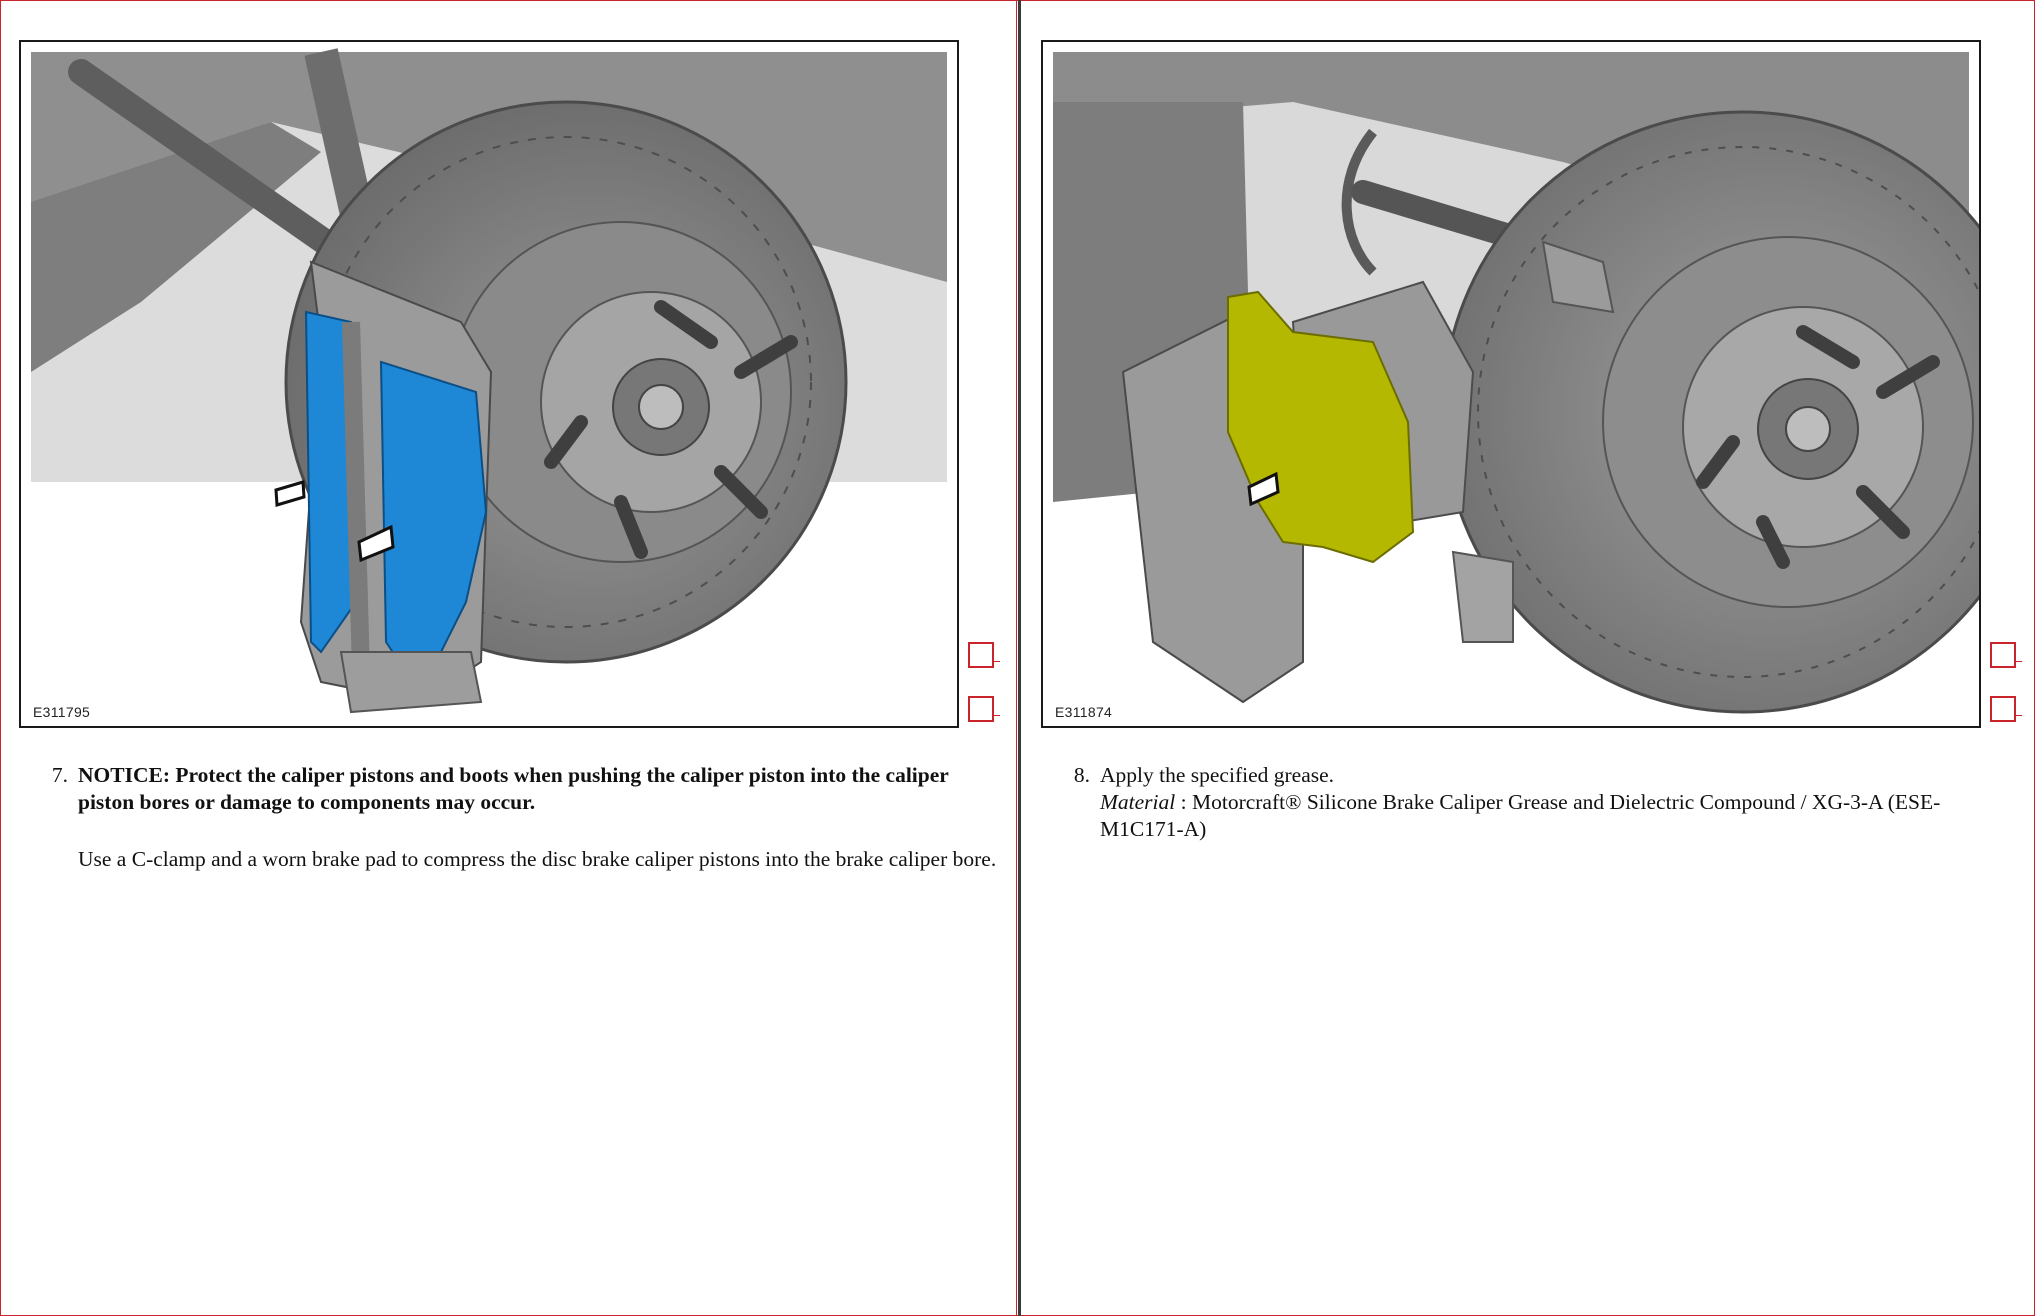  What do you see at coordinates (984, 655) in the screenshot?
I see `checkbox-left-upper` at bounding box center [984, 655].